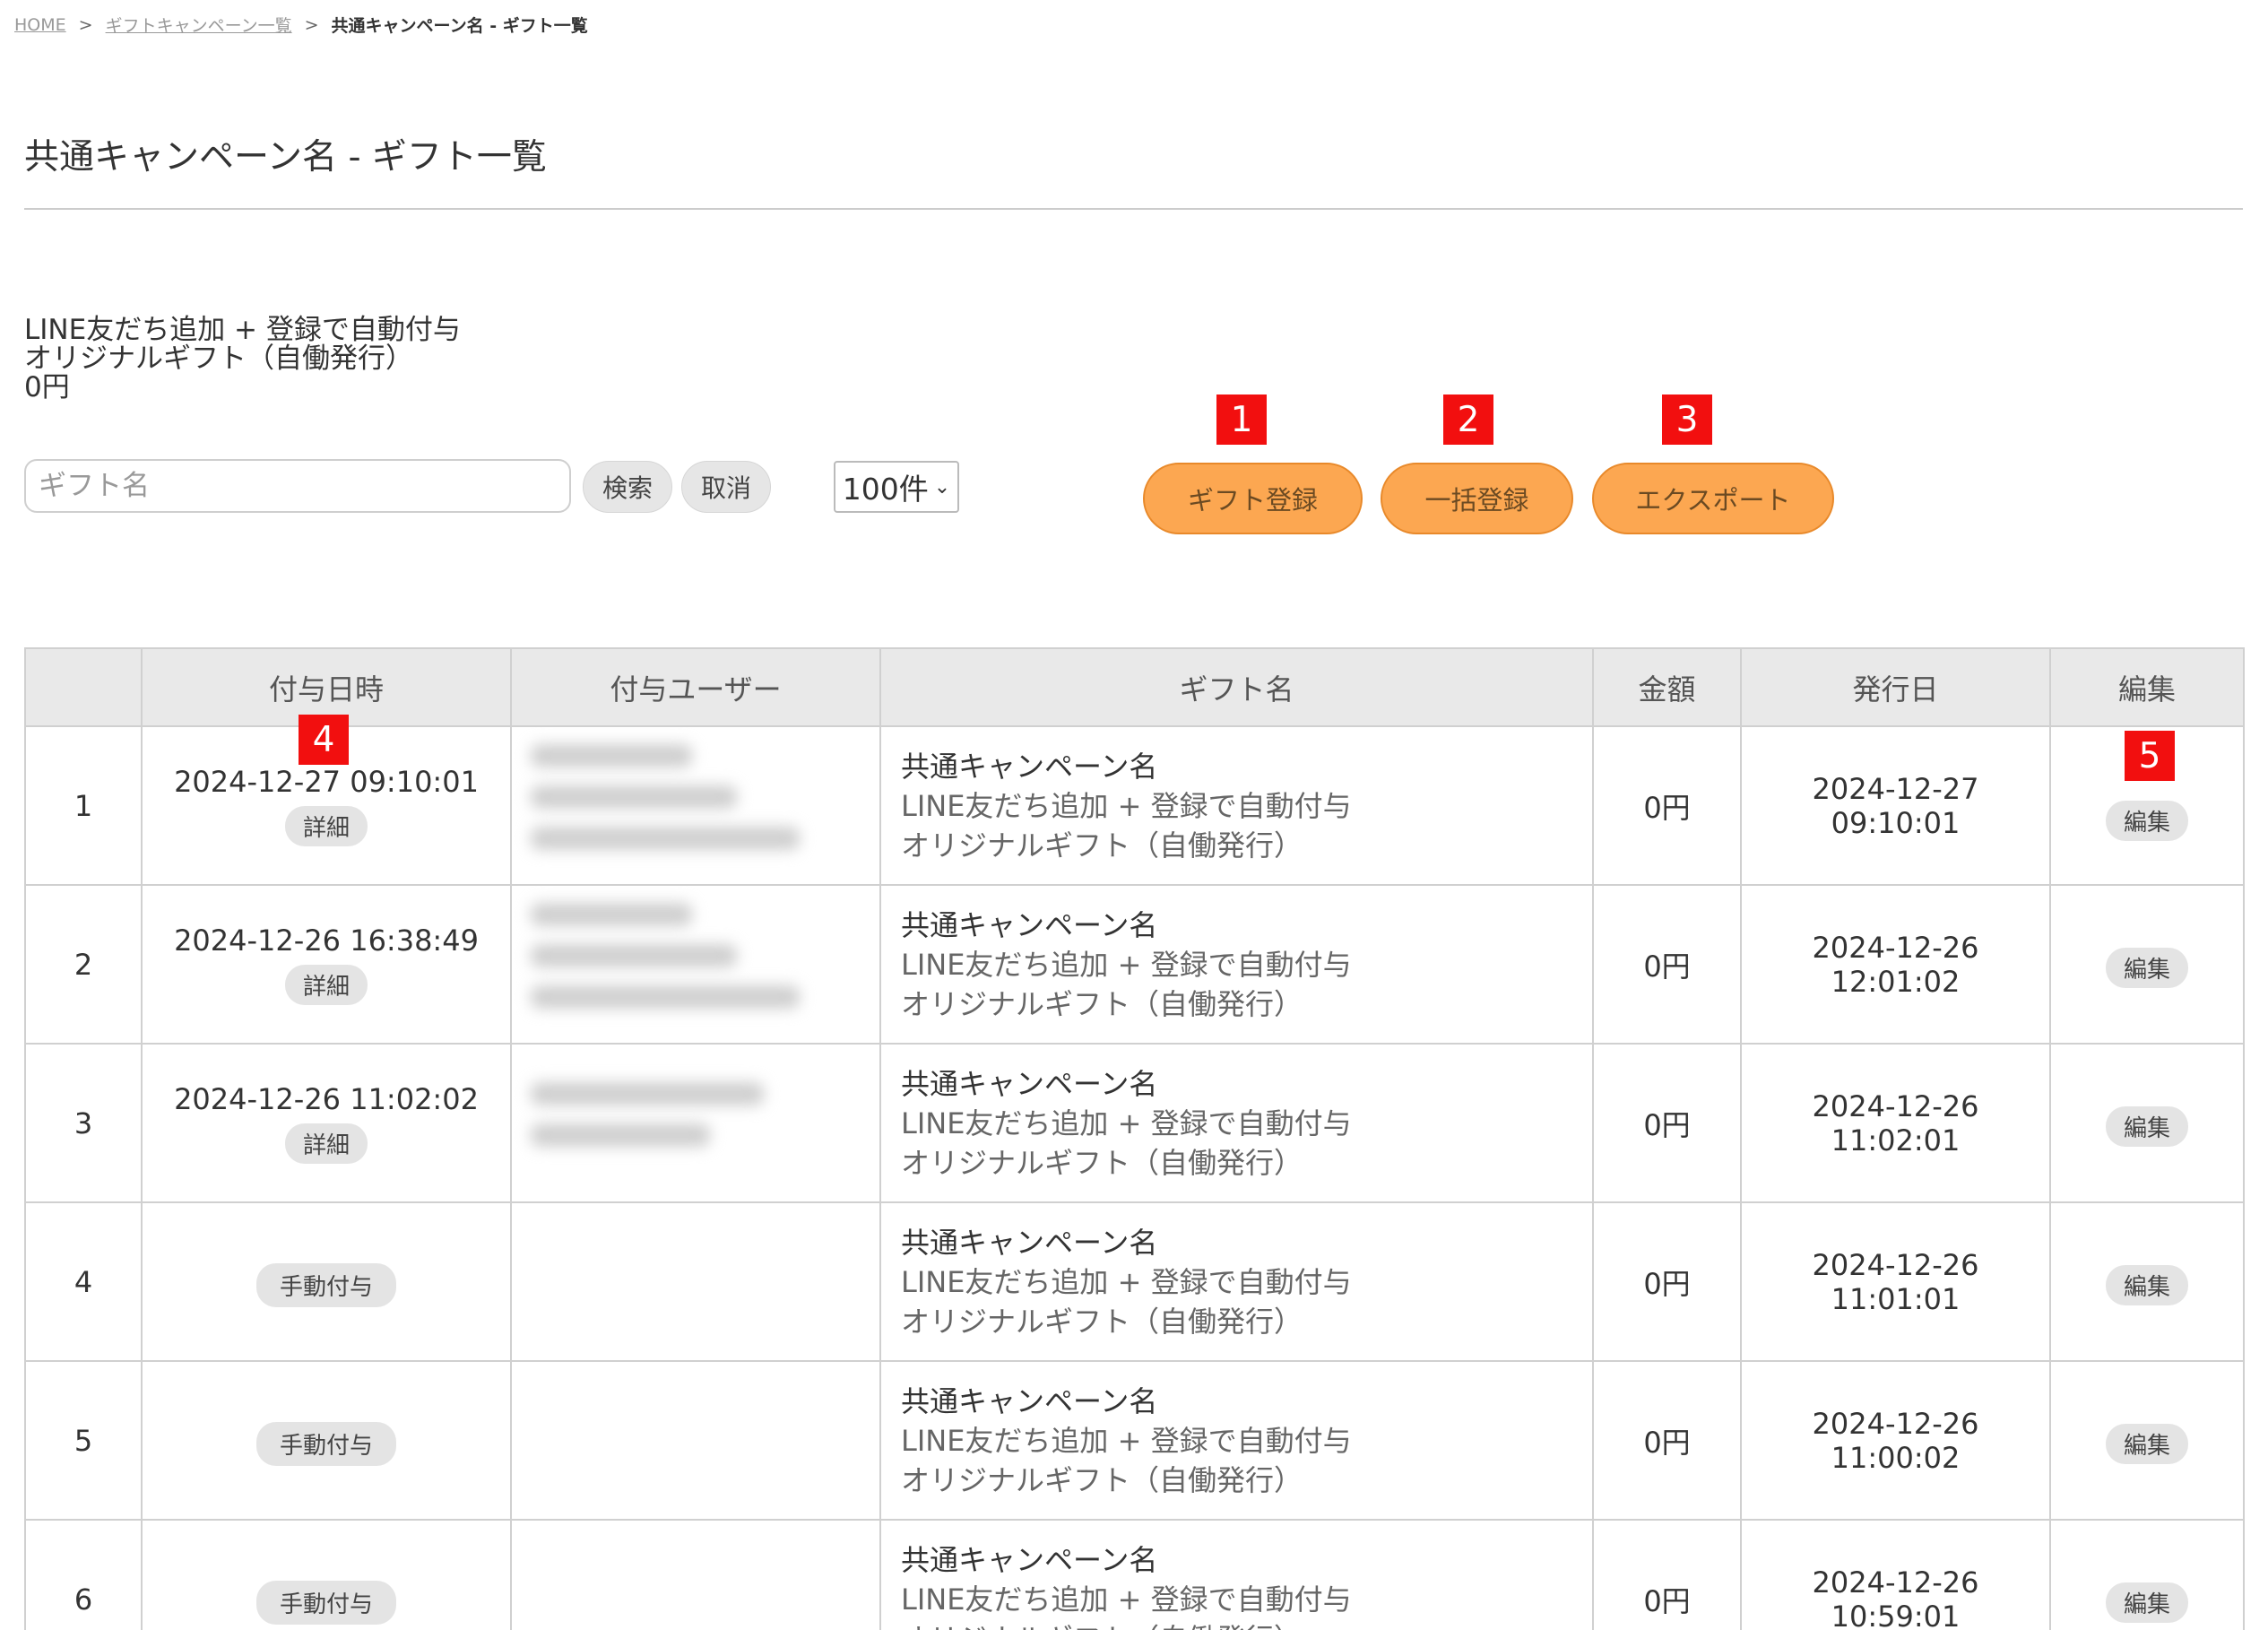 The image size is (2268, 1630). What do you see at coordinates (1896, 822) in the screenshot?
I see `issue-time: 09:10:01` at bounding box center [1896, 822].